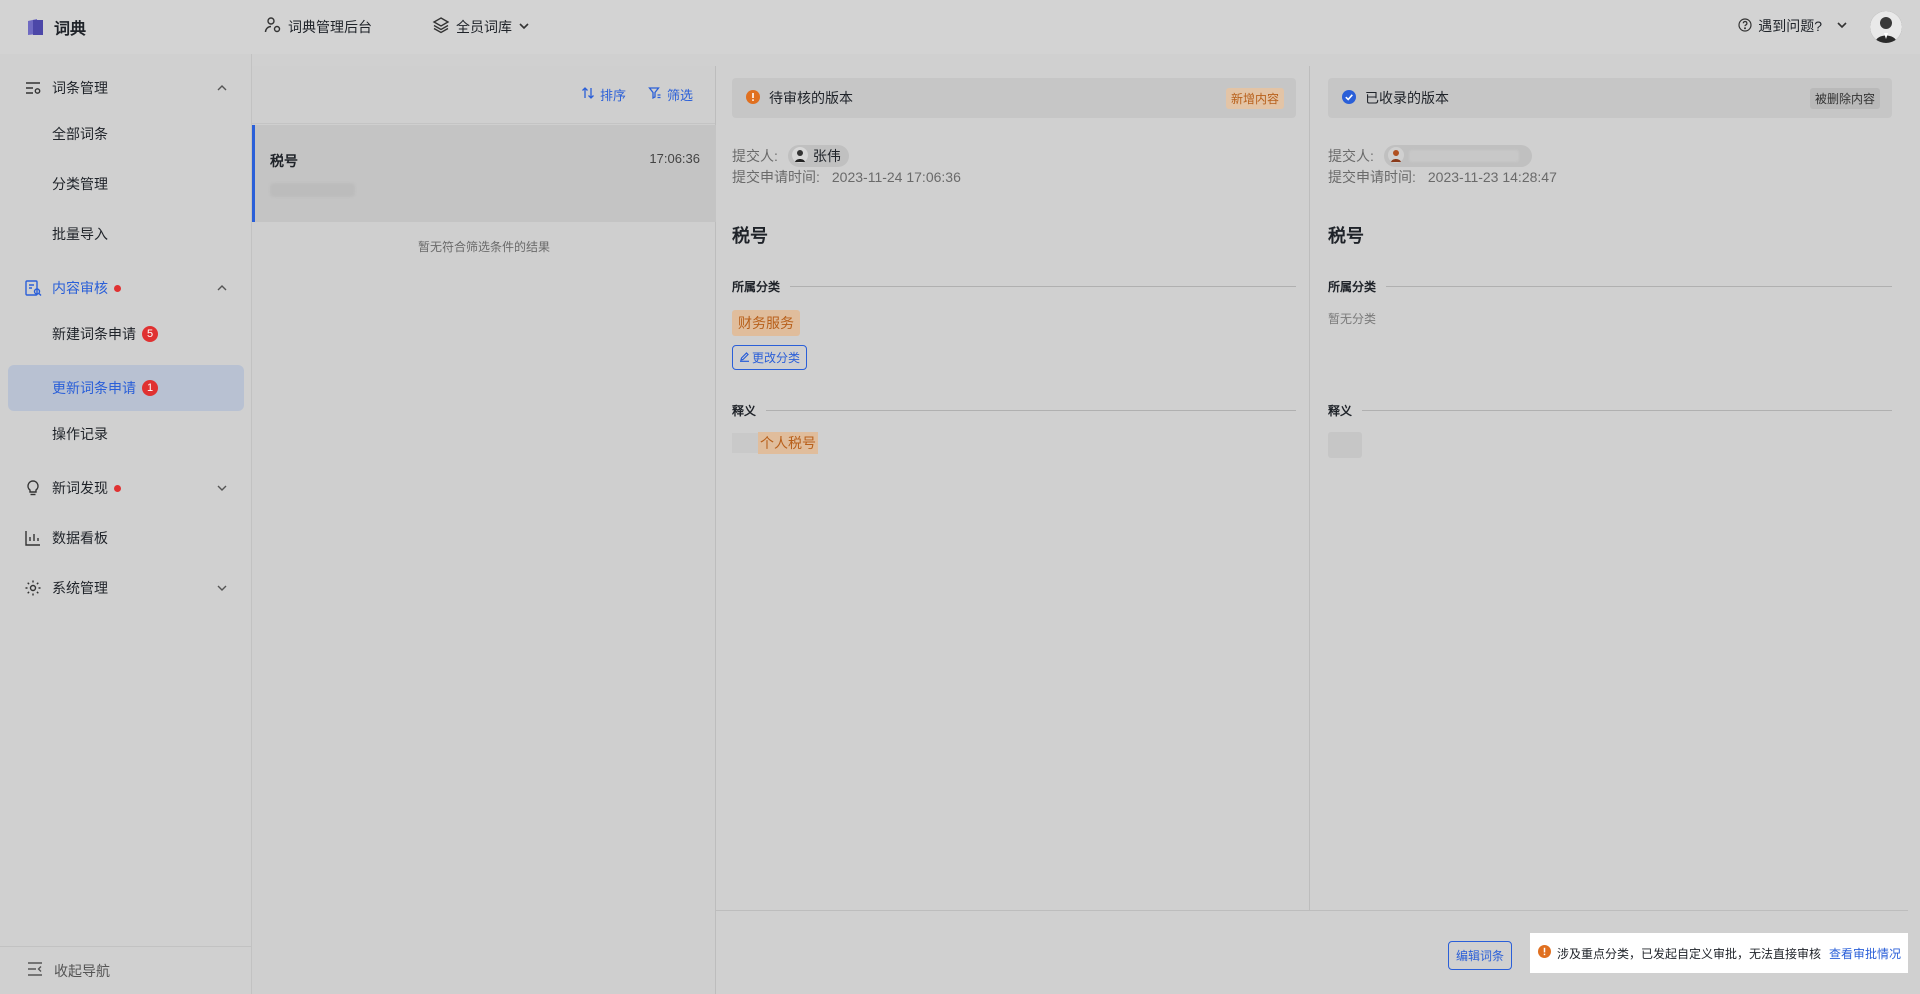  Describe the element at coordinates (126, 538) in the screenshot. I see `sidebar-group-dashboard: 数据看板` at that location.